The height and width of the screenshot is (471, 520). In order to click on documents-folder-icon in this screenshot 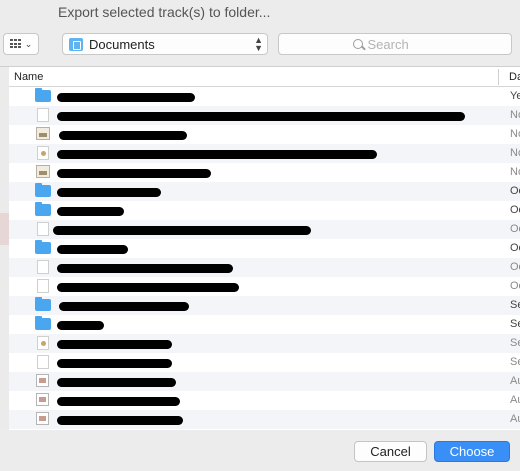, I will do `click(76, 44)`.